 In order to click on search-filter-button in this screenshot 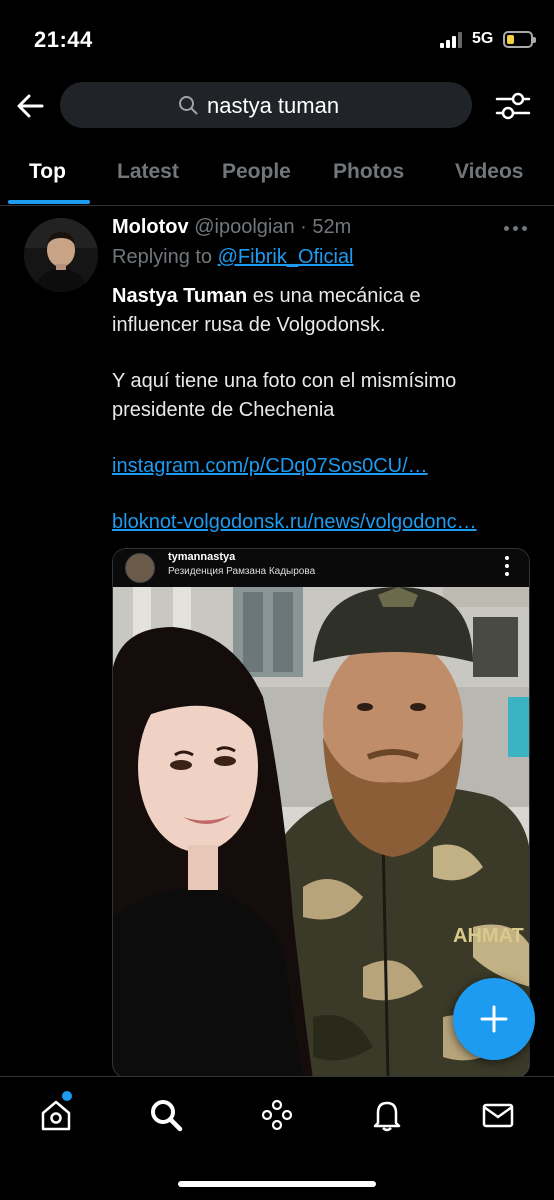, I will do `click(513, 106)`.